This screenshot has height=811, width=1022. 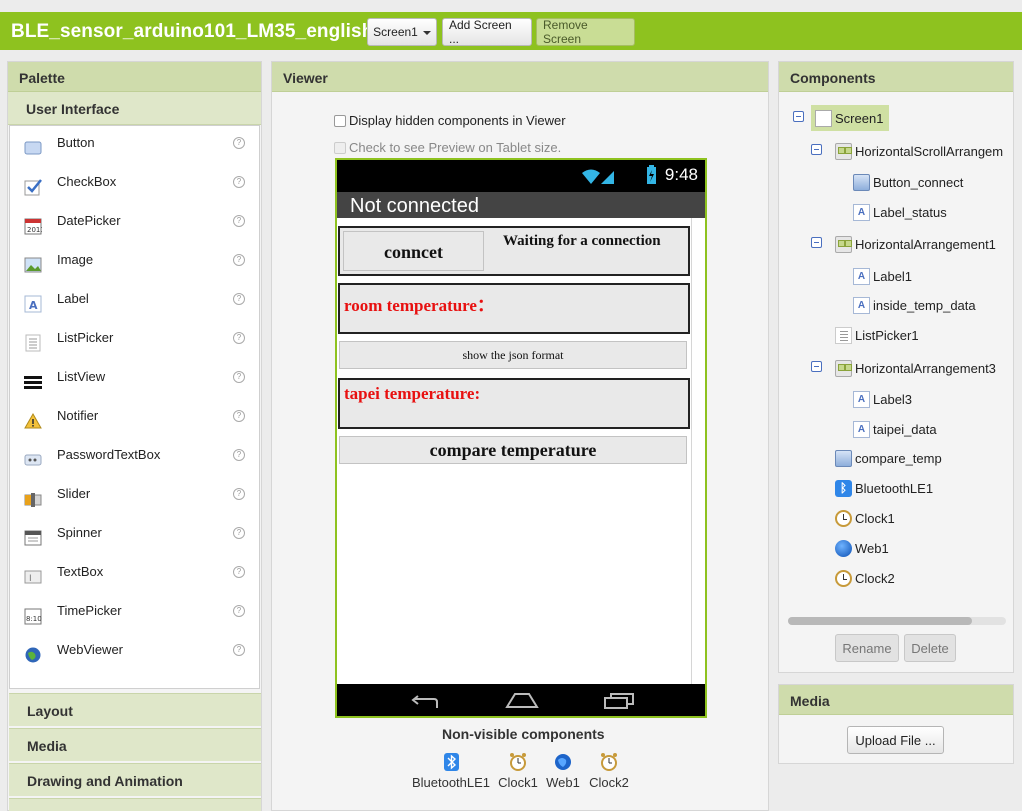 I want to click on tree-item-inside-temp-data: Ainside_temp_data, so click(x=914, y=305).